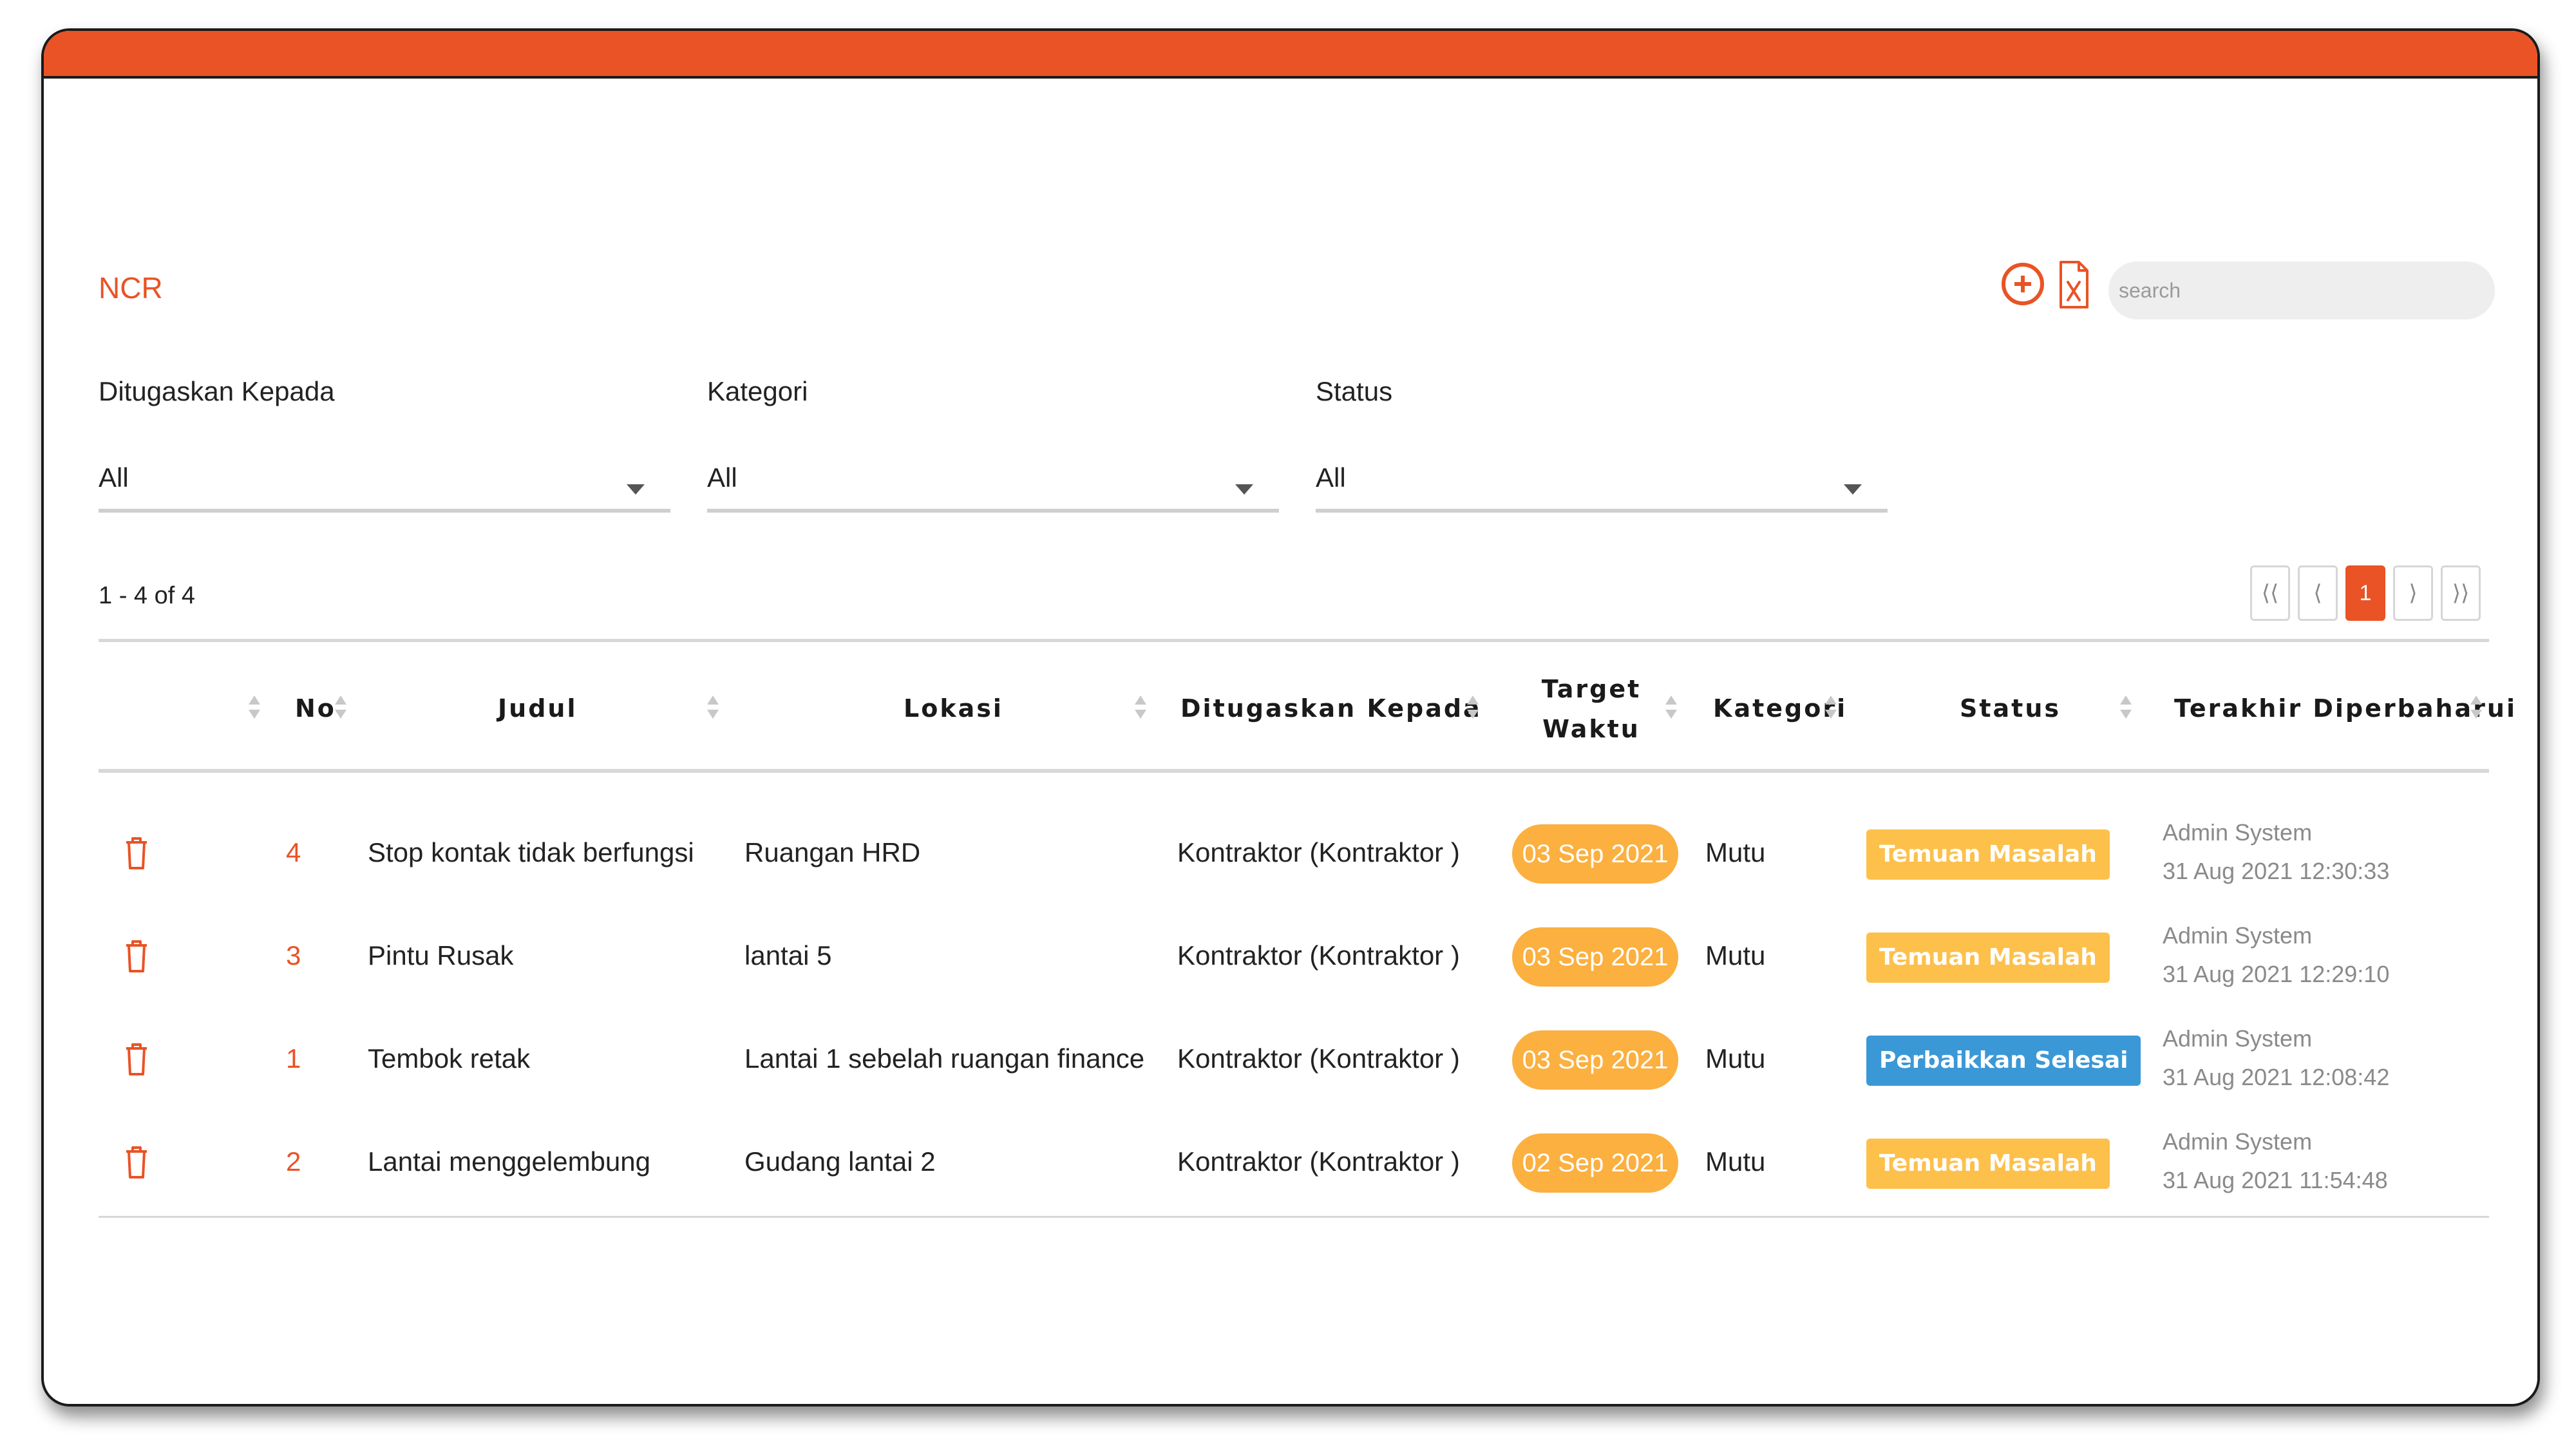 Image resolution: width=2576 pixels, height=1449 pixels. Describe the element at coordinates (944, 1059) in the screenshot. I see `cell-lokasi: Lantai 1 sebelah ruangan finance` at that location.